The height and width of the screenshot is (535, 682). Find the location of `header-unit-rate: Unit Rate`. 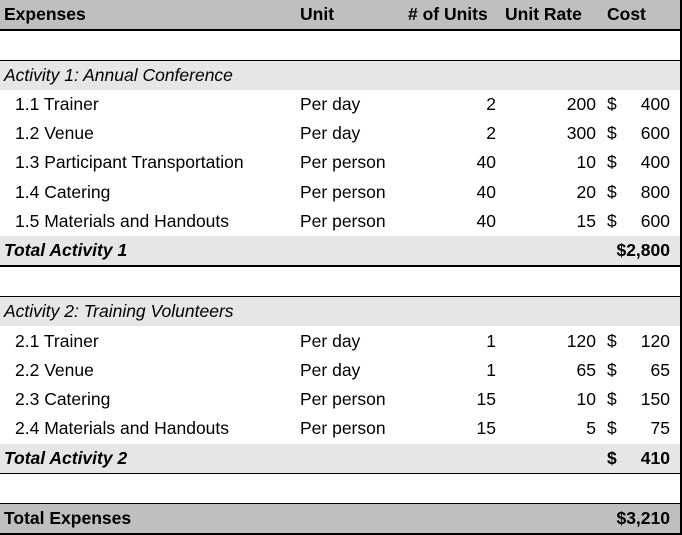

header-unit-rate: Unit Rate is located at coordinates (543, 14).